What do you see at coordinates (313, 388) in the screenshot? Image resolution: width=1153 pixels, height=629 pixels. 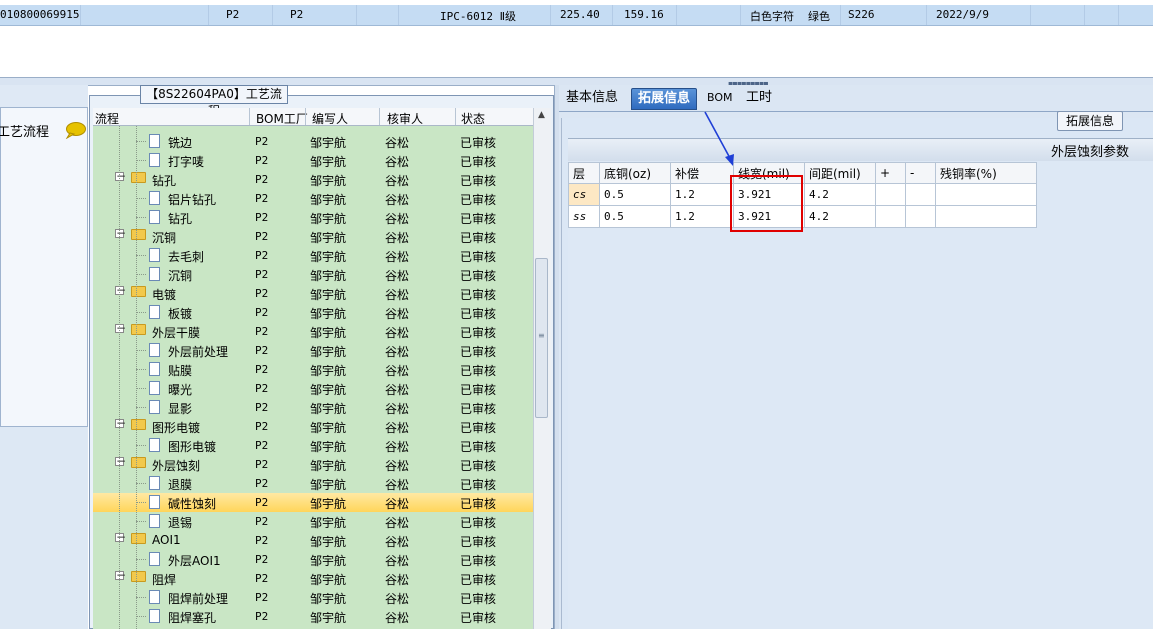 I see `tree-row-step: 曝光 P2 邹宇航 谷松 已审核` at bounding box center [313, 388].